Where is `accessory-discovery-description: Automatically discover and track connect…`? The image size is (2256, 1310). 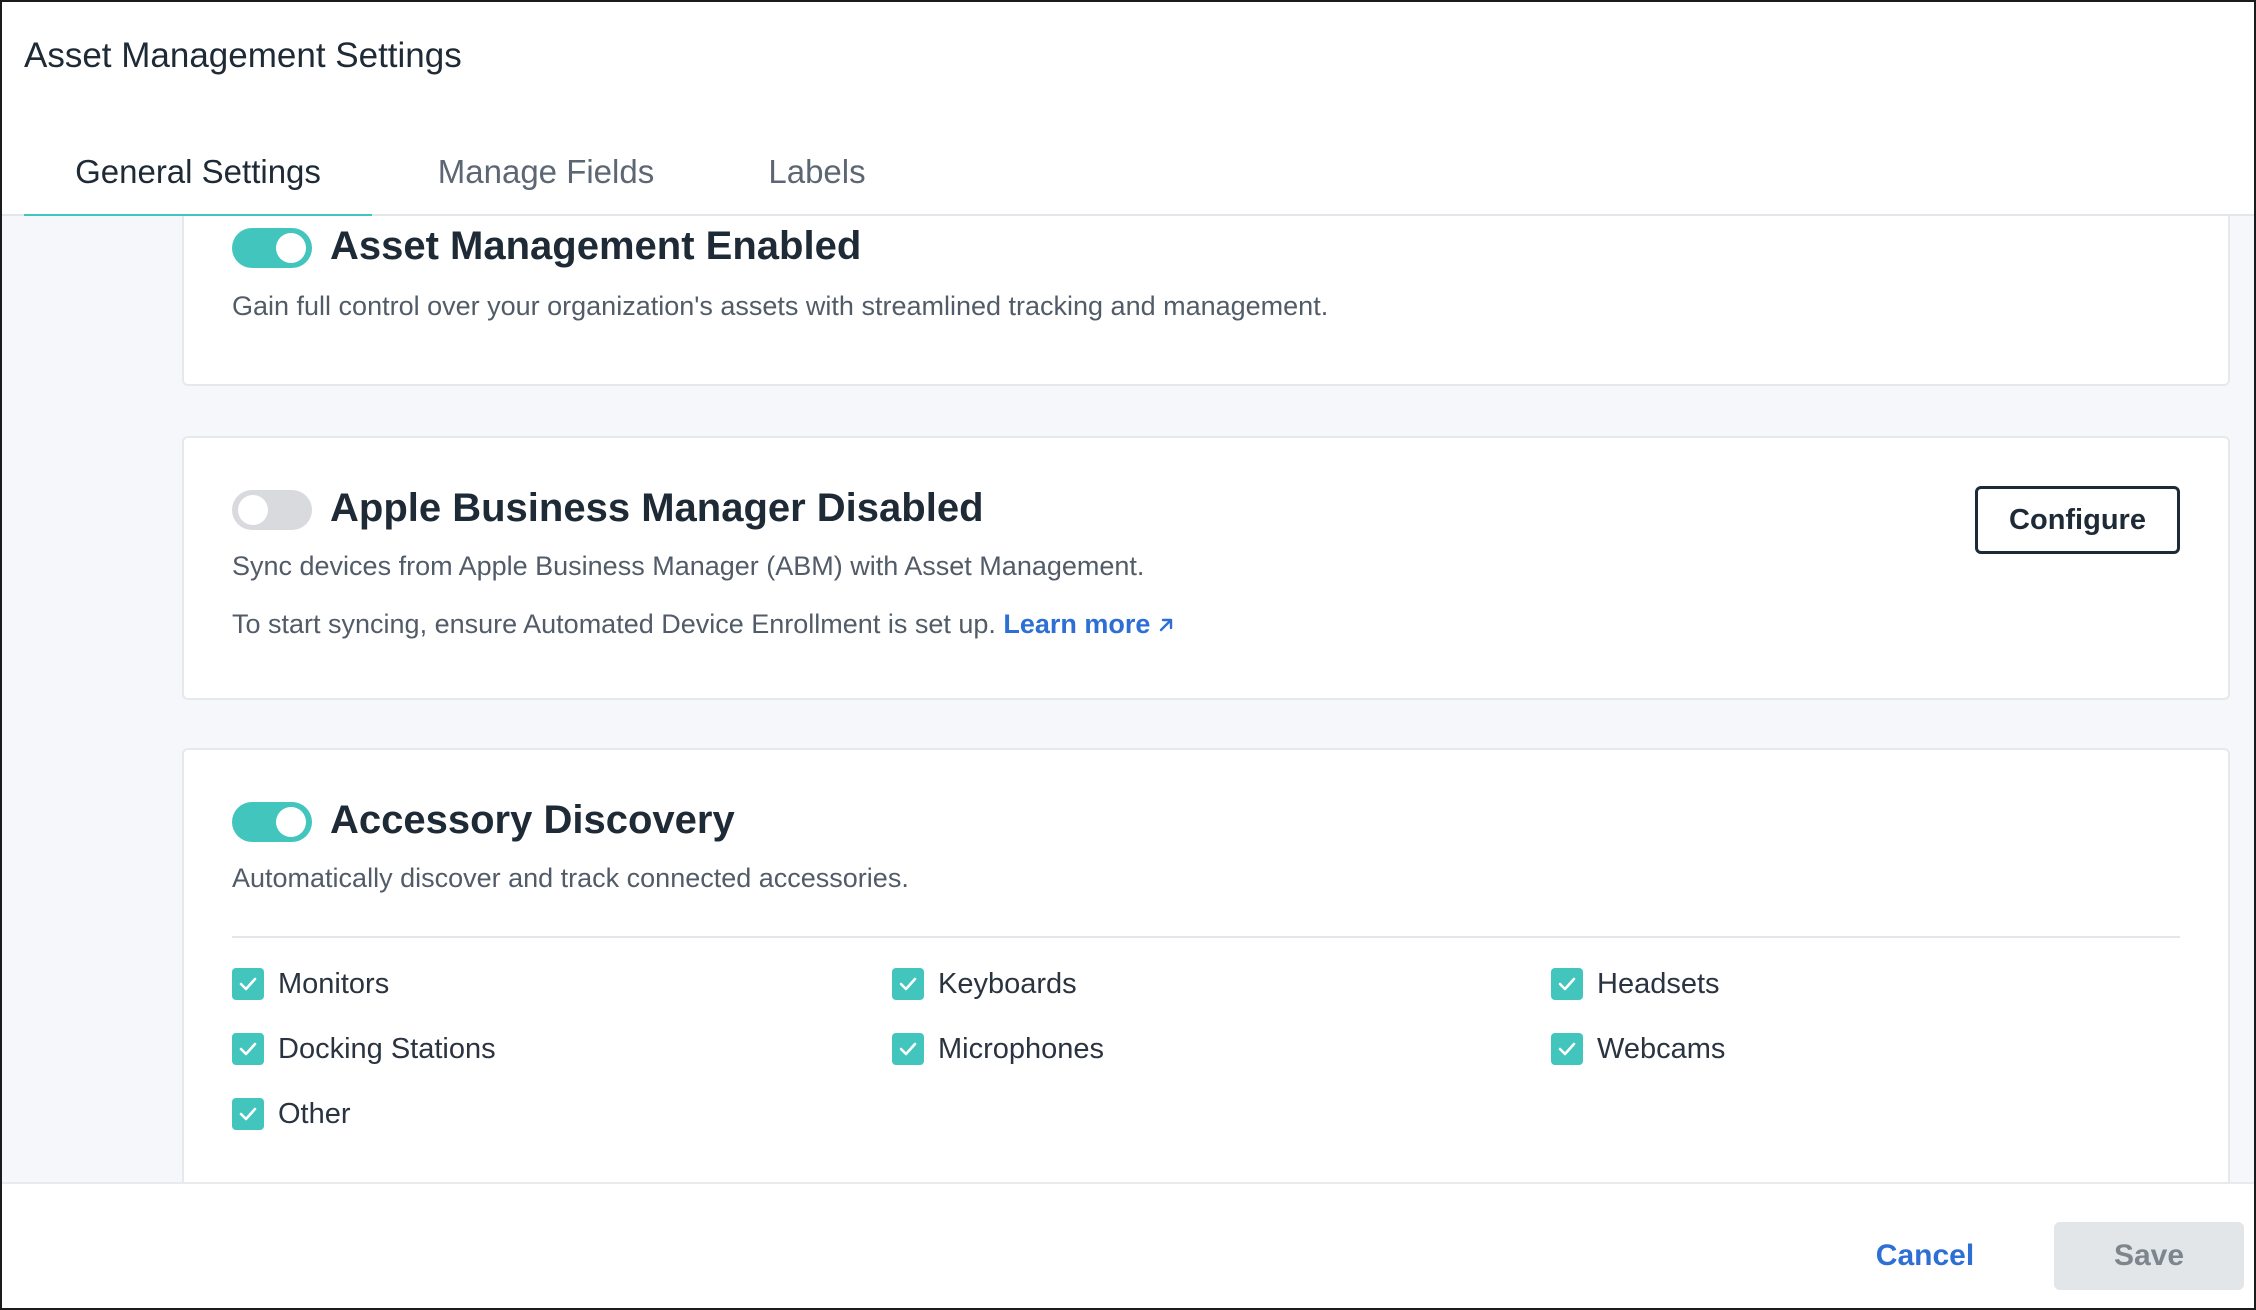 accessory-discovery-description: Automatically discover and track connect… is located at coordinates (570, 878).